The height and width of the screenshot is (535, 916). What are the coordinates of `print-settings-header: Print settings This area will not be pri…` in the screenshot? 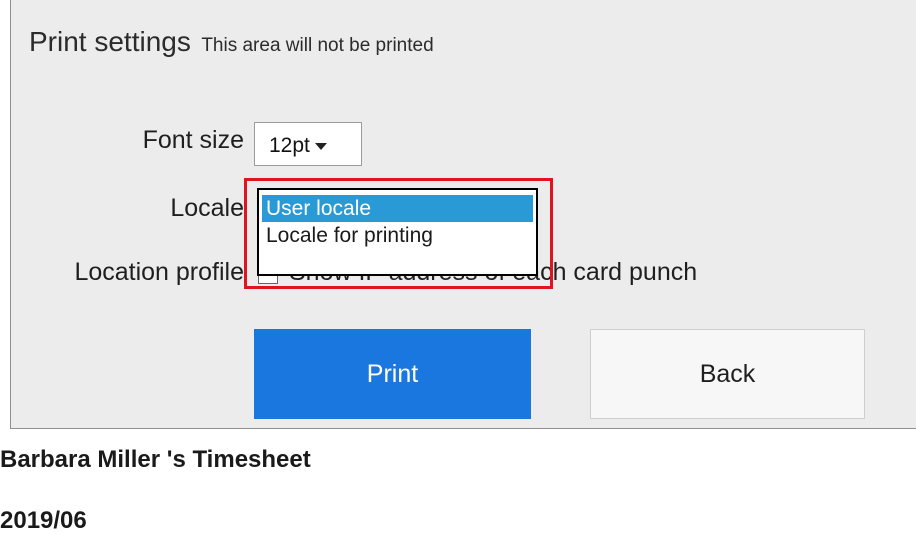 It's located at (231, 42).